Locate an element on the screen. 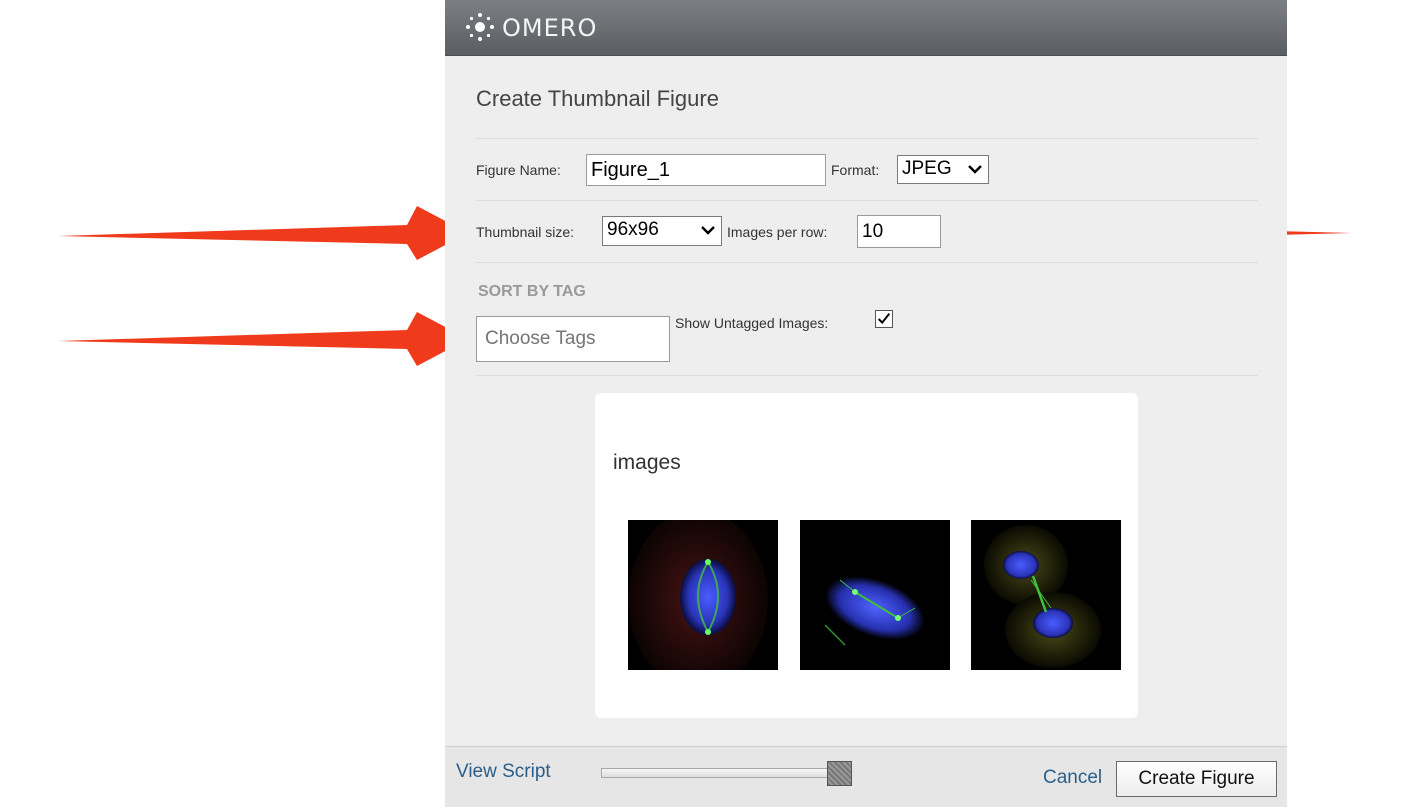 The height and width of the screenshot is (807, 1410). view-script-link: View Script is located at coordinates (503, 772).